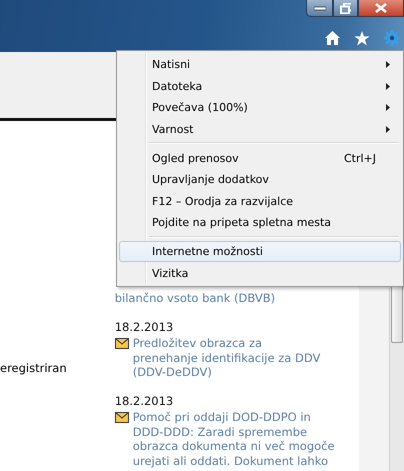 The height and width of the screenshot is (471, 404). What do you see at coordinates (260, 158) in the screenshot?
I see `menu-item: Ogled prenosov Ctrl+J` at bounding box center [260, 158].